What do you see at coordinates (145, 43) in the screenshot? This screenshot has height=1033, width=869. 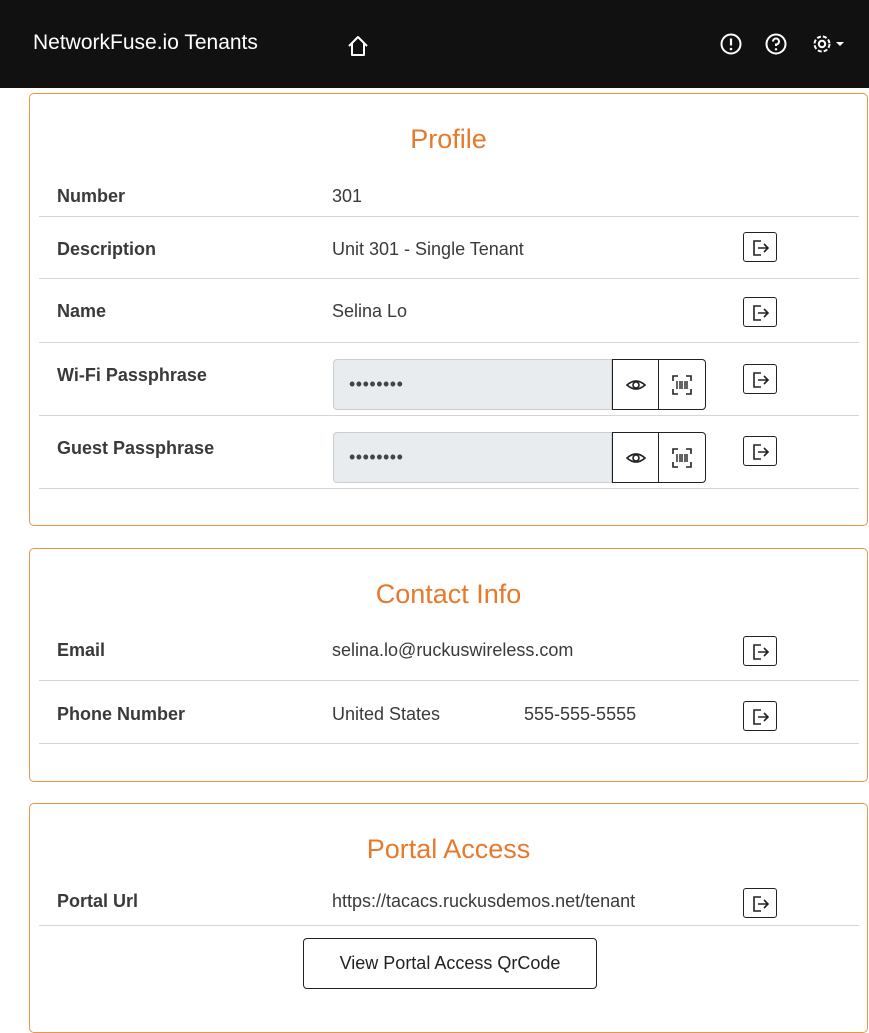 I see `app-title: NetworkFuse.io Tenants` at bounding box center [145, 43].